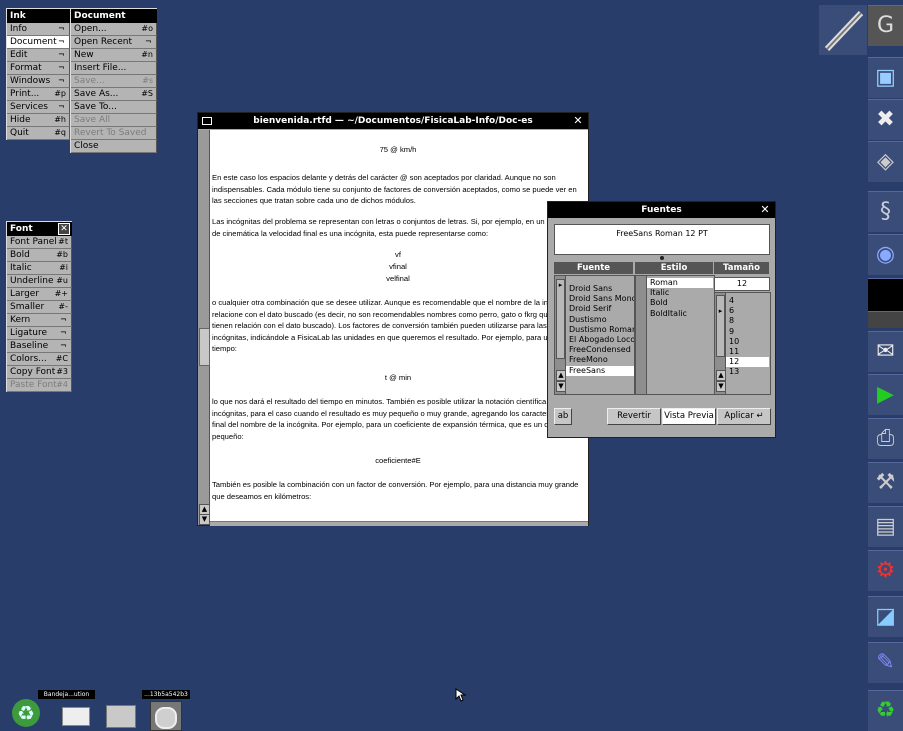  I want to click on splitter-handle-icon, so click(662, 258).